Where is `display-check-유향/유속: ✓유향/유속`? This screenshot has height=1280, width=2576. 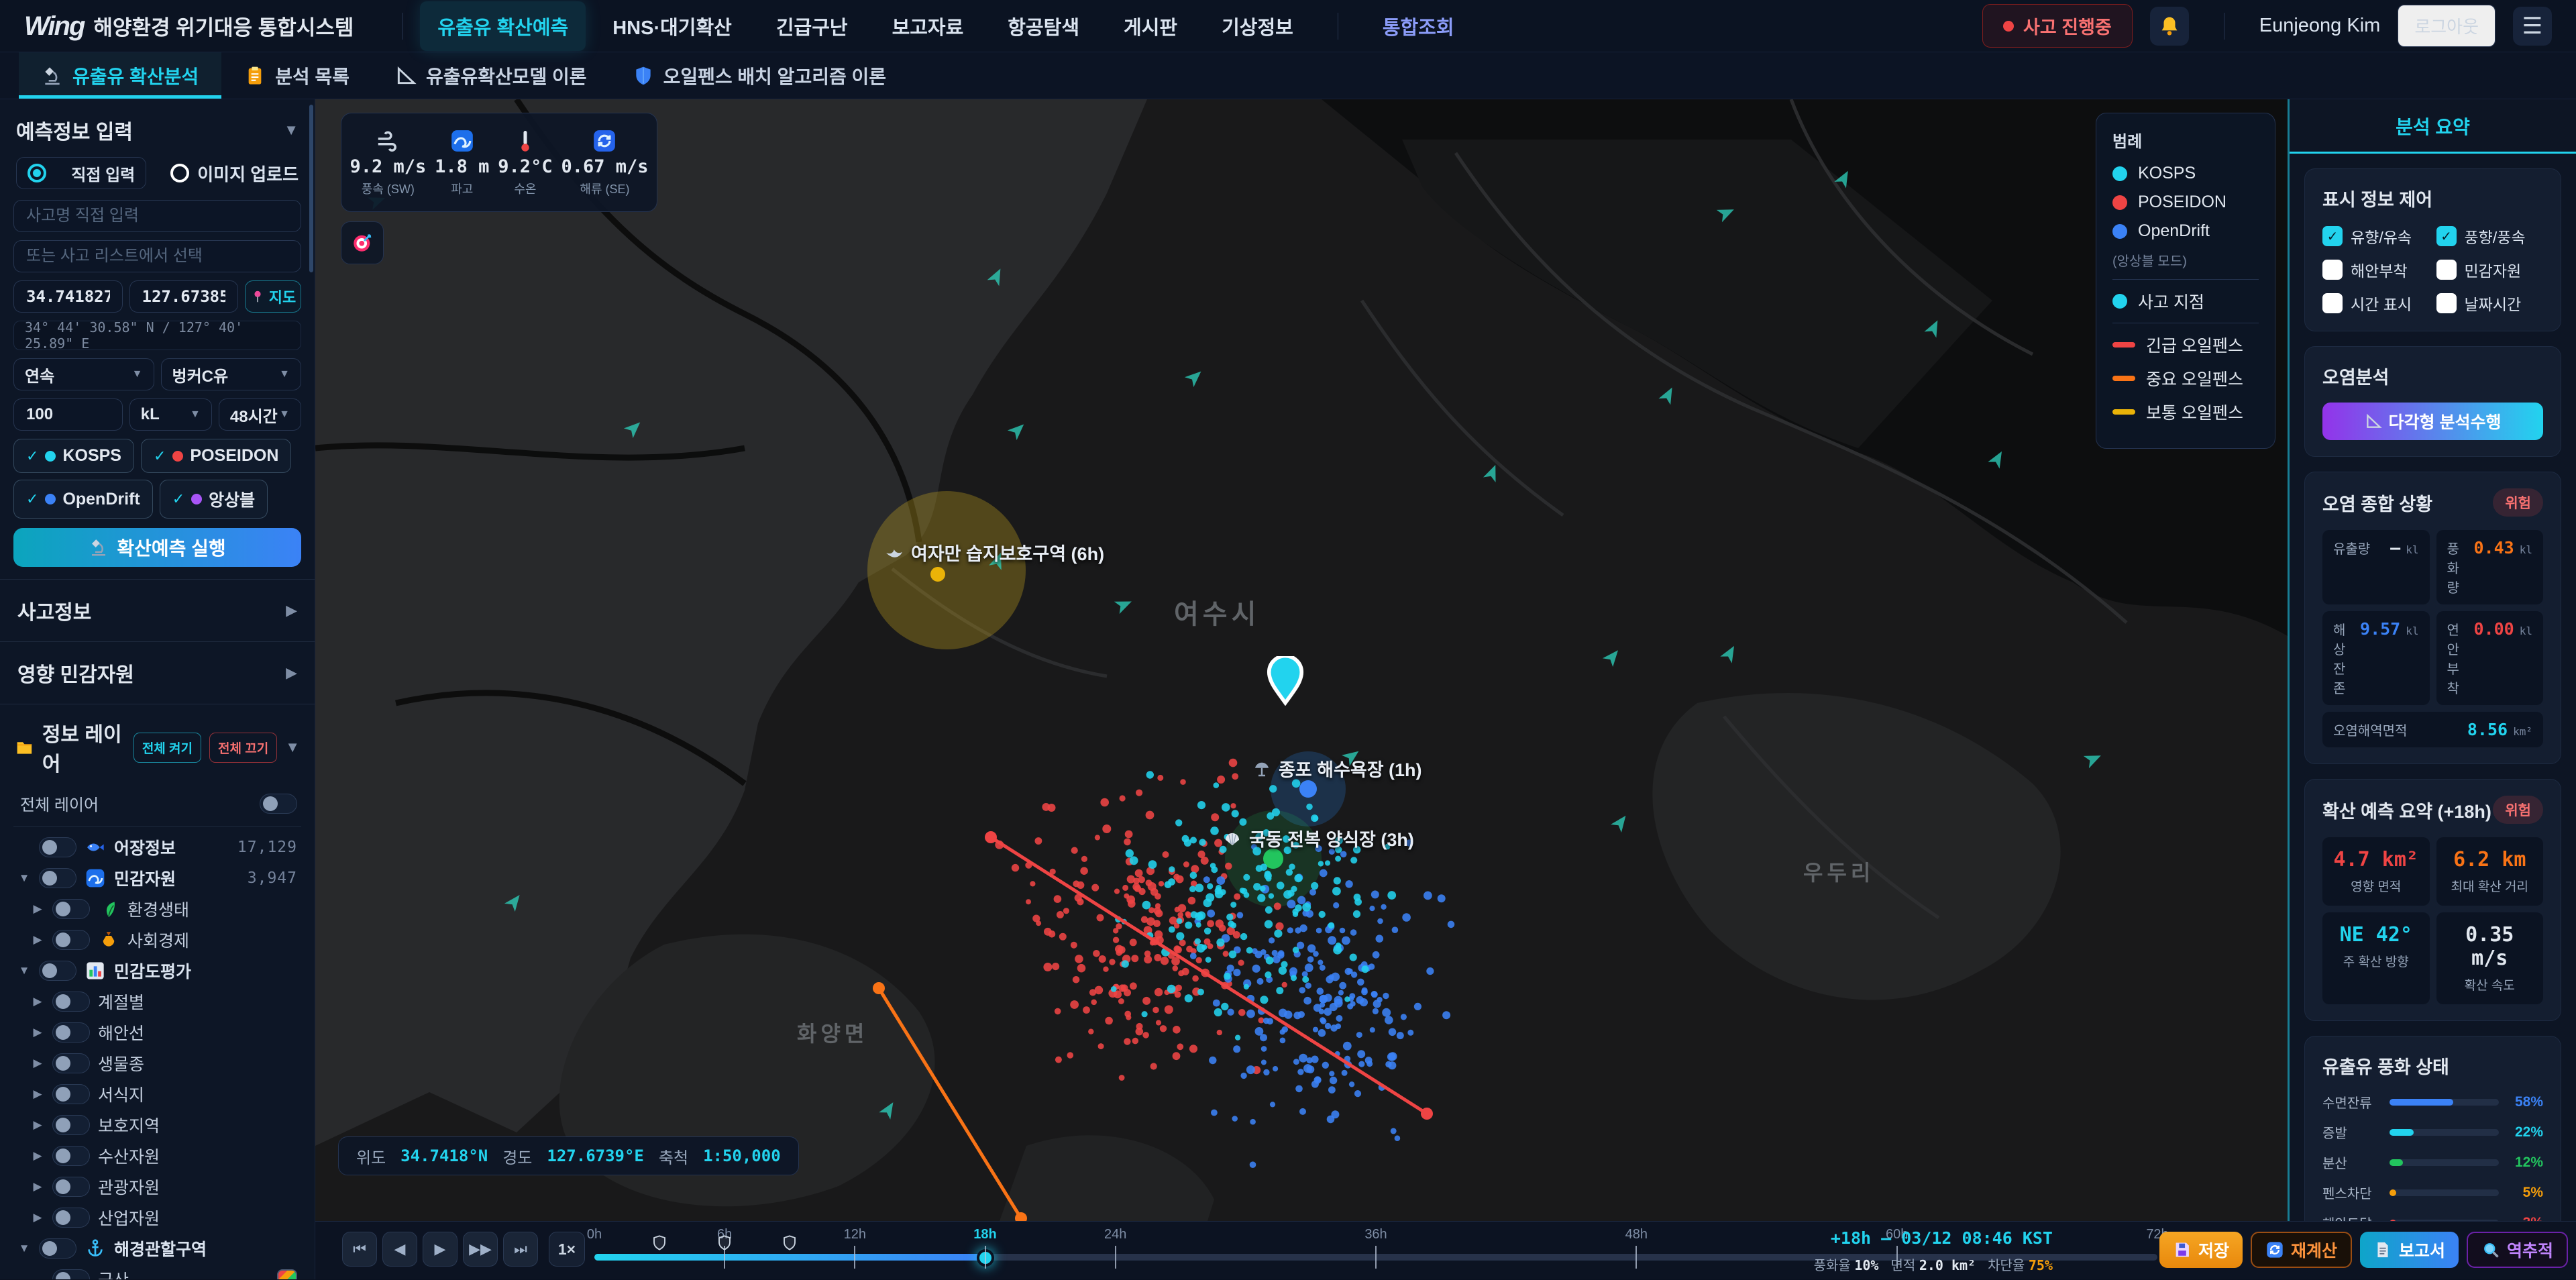
display-check-유향/유속: ✓유향/유속 is located at coordinates (2376, 237).